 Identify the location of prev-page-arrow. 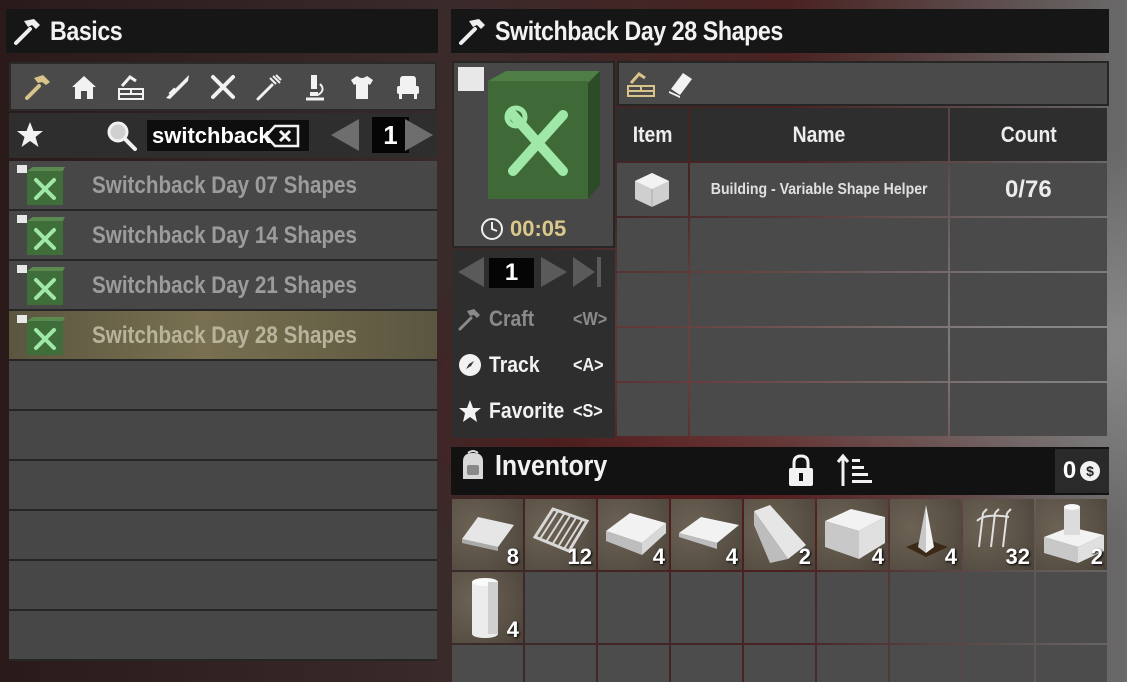
(345, 135).